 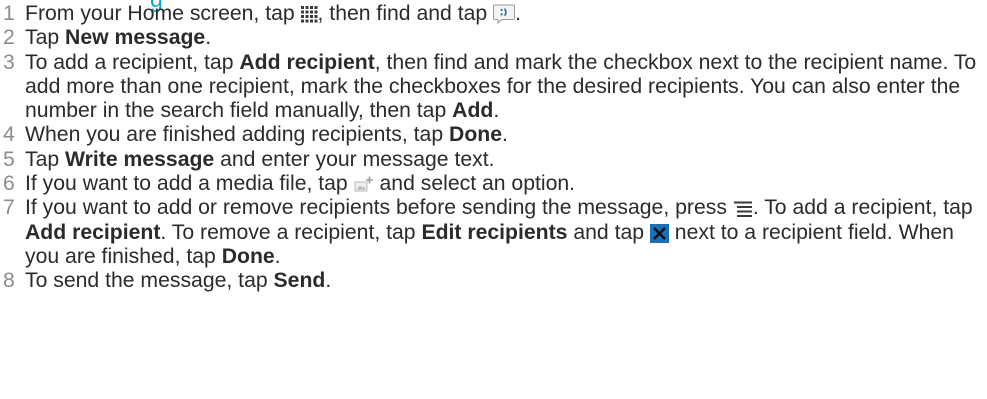 I want to click on step-number: 1, so click(x=9, y=13).